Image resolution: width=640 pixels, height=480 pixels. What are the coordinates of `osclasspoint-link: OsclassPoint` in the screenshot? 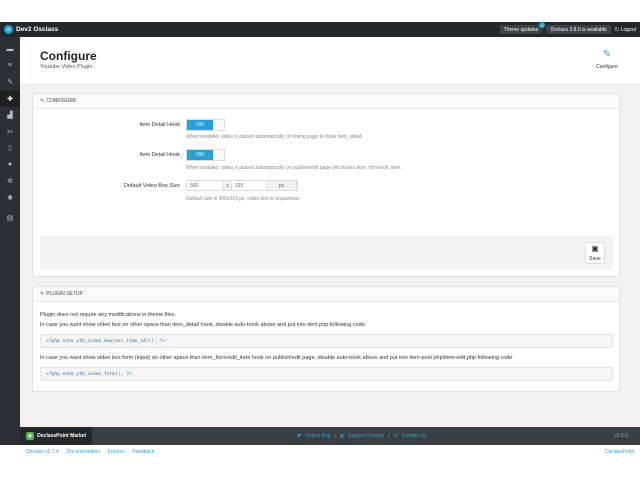 It's located at (619, 452).